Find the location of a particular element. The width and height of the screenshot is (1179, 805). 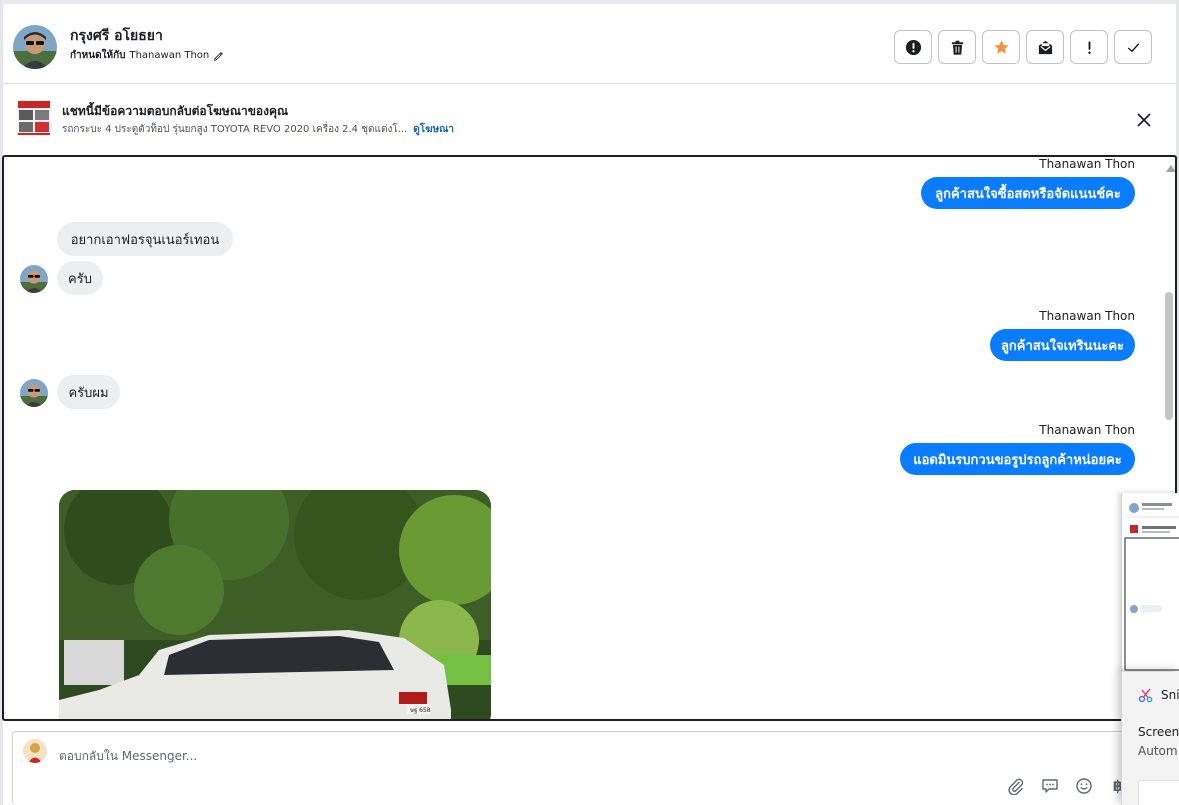

assign-label: กำหนดให้กับ is located at coordinates (98, 55).